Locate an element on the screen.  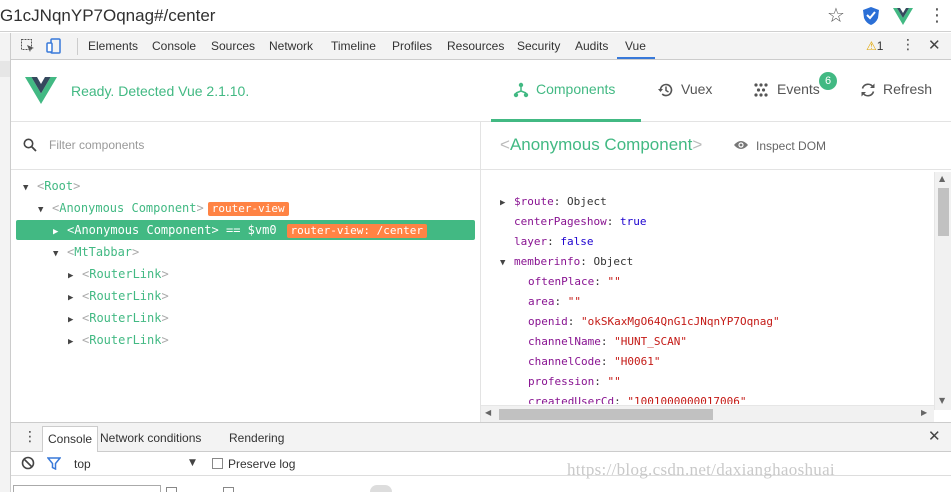
warning-counter: ⚠1 is located at coordinates (874, 46).